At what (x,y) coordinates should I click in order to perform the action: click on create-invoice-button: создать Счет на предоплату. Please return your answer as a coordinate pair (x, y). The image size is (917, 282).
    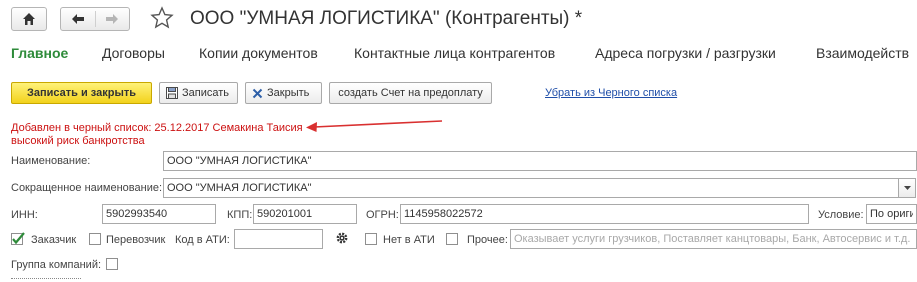
    Looking at the image, I should click on (410, 93).